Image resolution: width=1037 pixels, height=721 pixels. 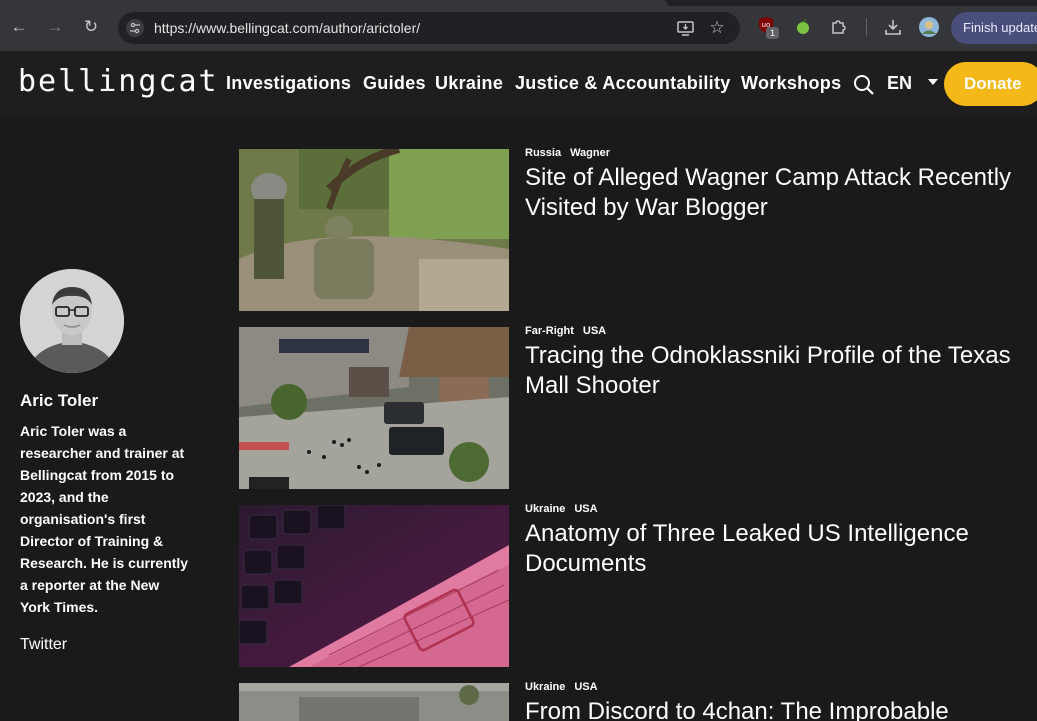 I want to click on toolbar-divider, so click(x=866, y=27).